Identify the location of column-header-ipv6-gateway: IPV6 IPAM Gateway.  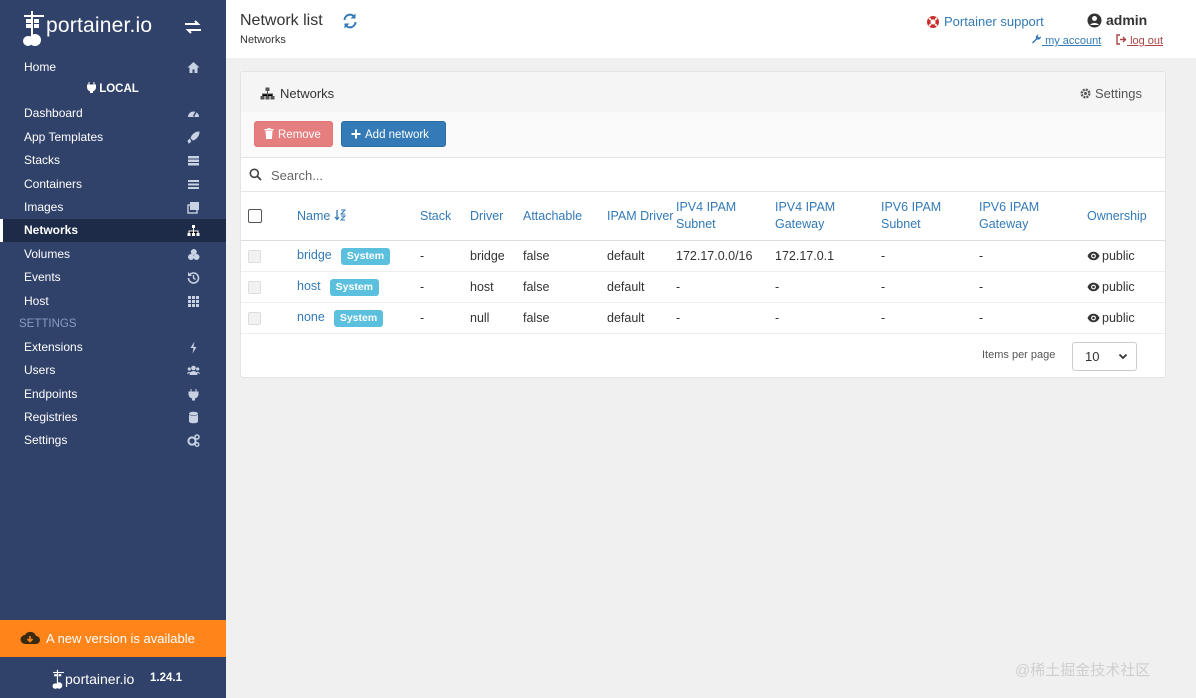
(1033, 216).